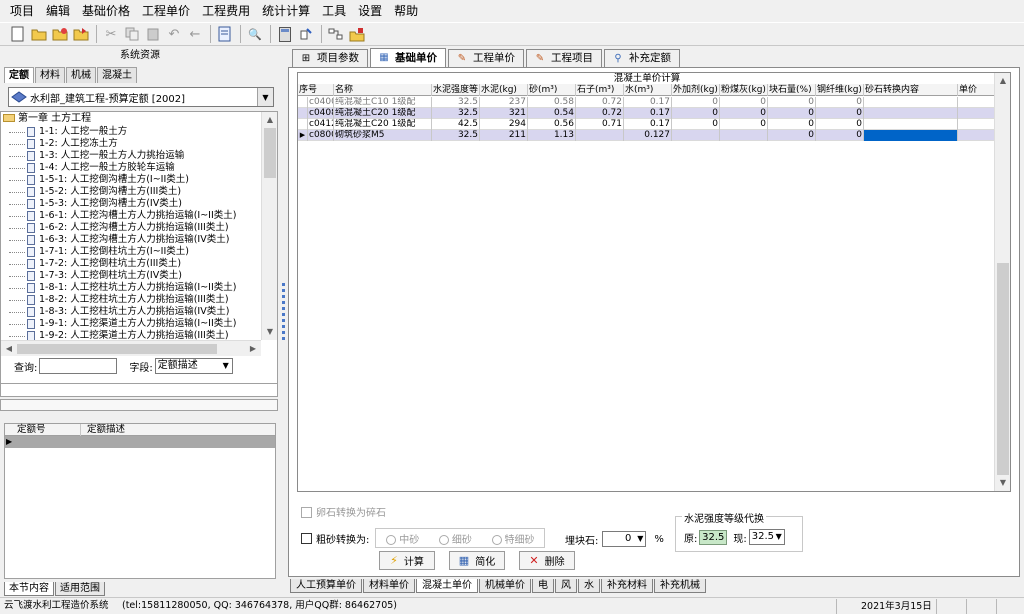  Describe the element at coordinates (547, 560) in the screenshot. I see `delete-button: ✕ 删除` at that location.